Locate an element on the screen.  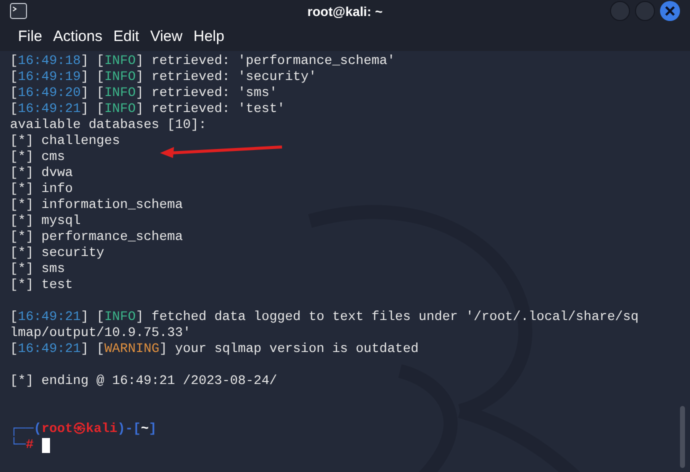
window-title: root@kali: ~ is located at coordinates (345, 11).